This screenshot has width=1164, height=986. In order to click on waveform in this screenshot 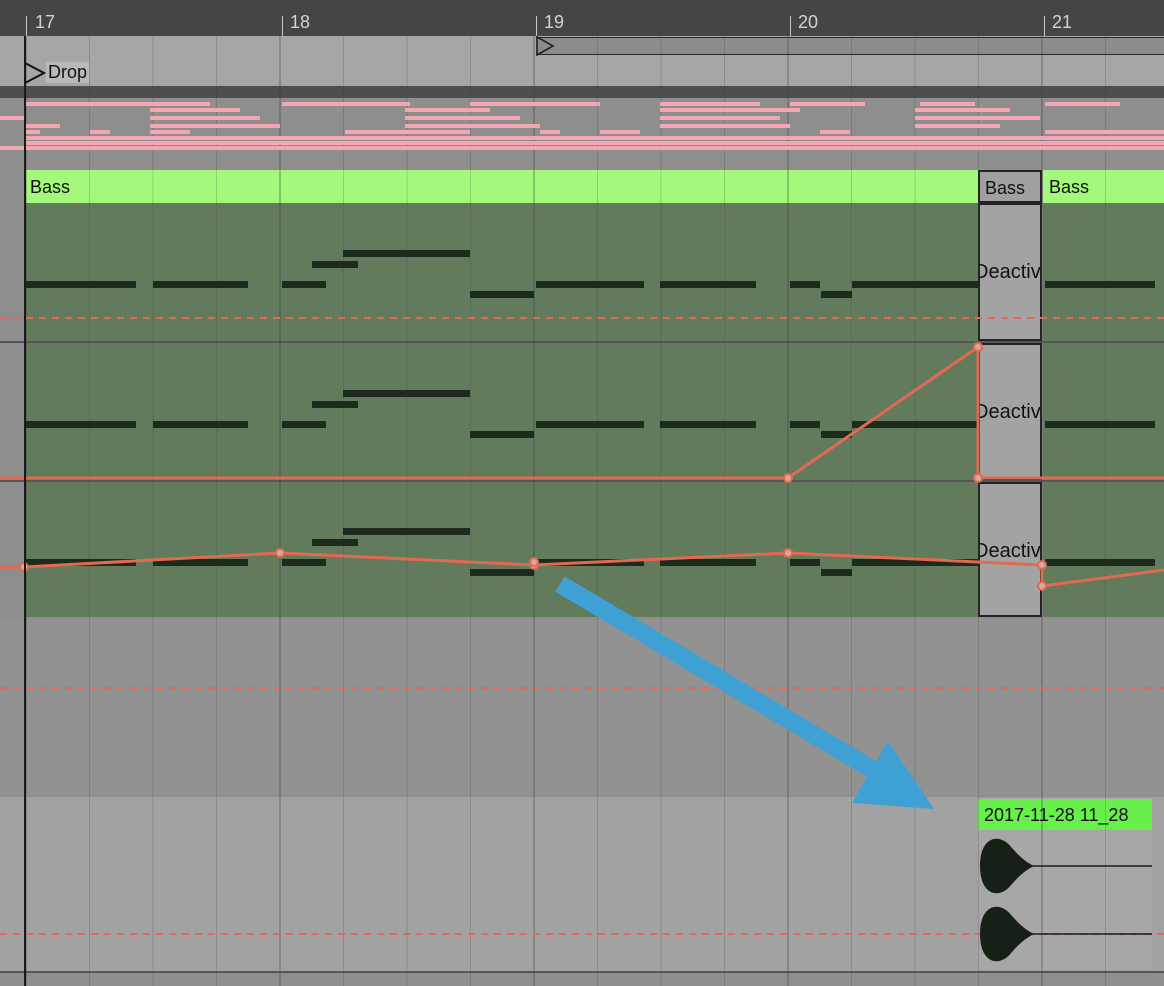, I will do `click(1007, 900)`.